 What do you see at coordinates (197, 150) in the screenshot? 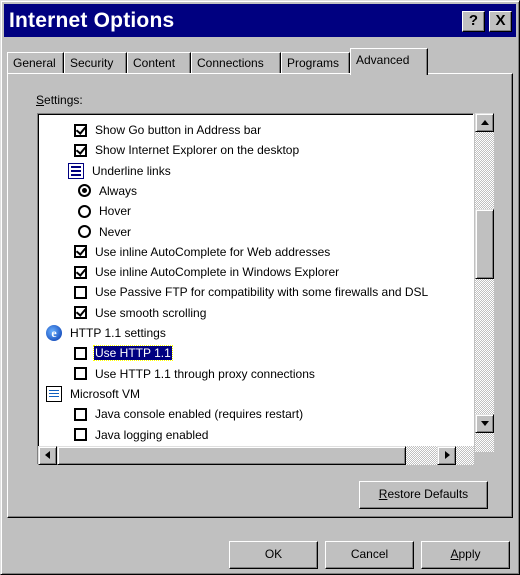
I see `settings-item-label: Show Internet Explorer on the desktop` at bounding box center [197, 150].